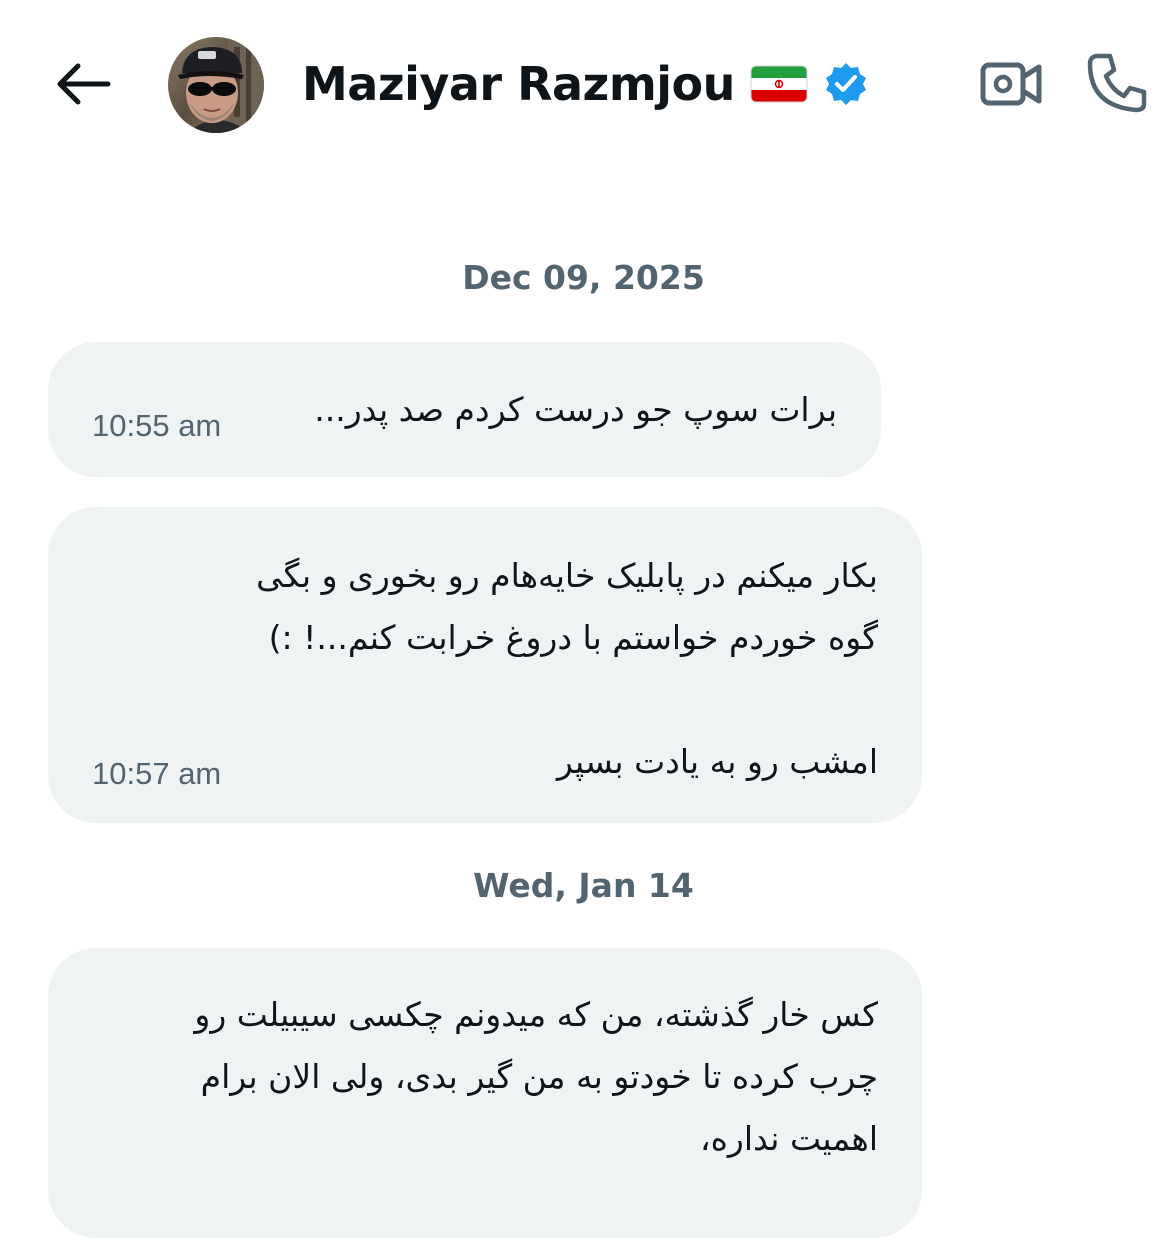  Describe the element at coordinates (157, 773) in the screenshot. I see `message-timestamp: 10:57 am` at that location.